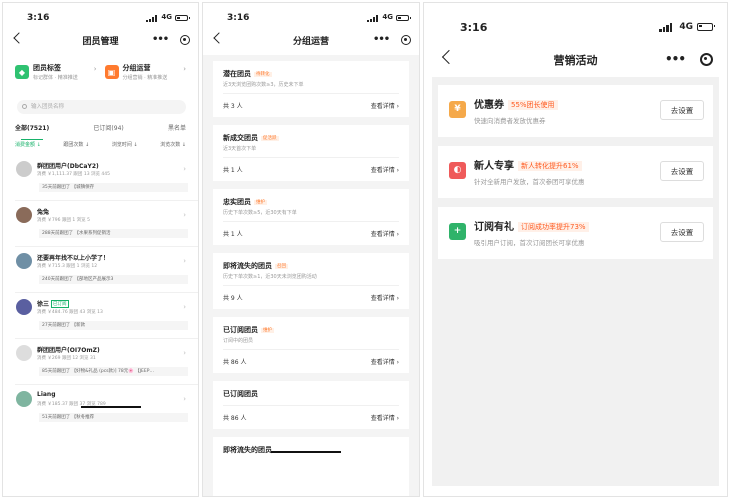  I want to click on activity-desc: 吸引用户订阅，首次订阅团长可享优惠, so click(529, 243).